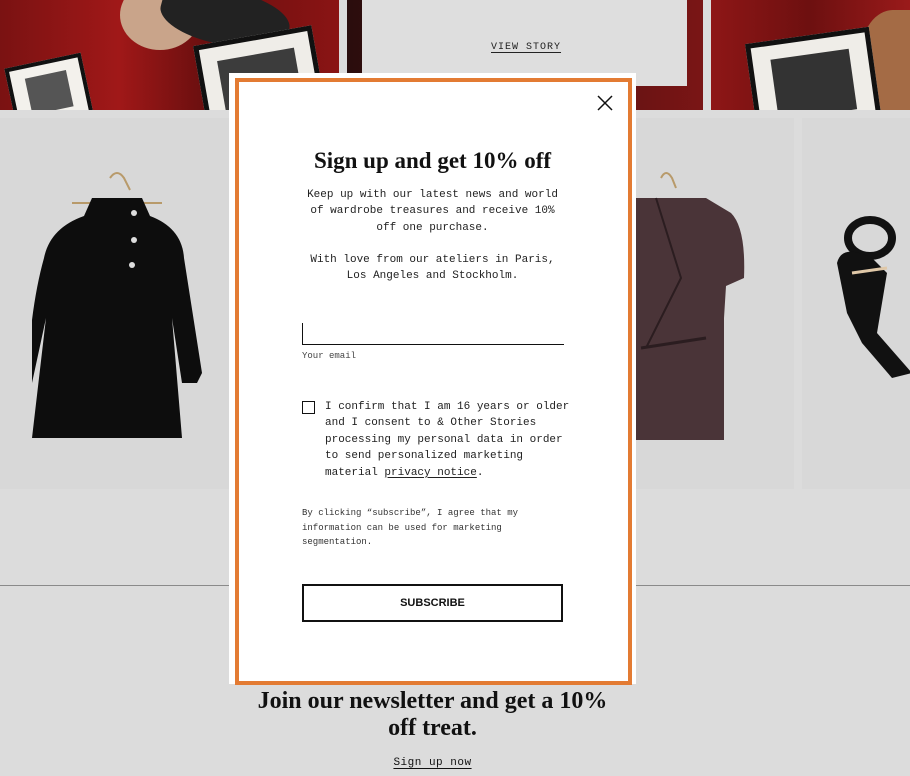  I want to click on product-card-black-dress, so click(114, 303).